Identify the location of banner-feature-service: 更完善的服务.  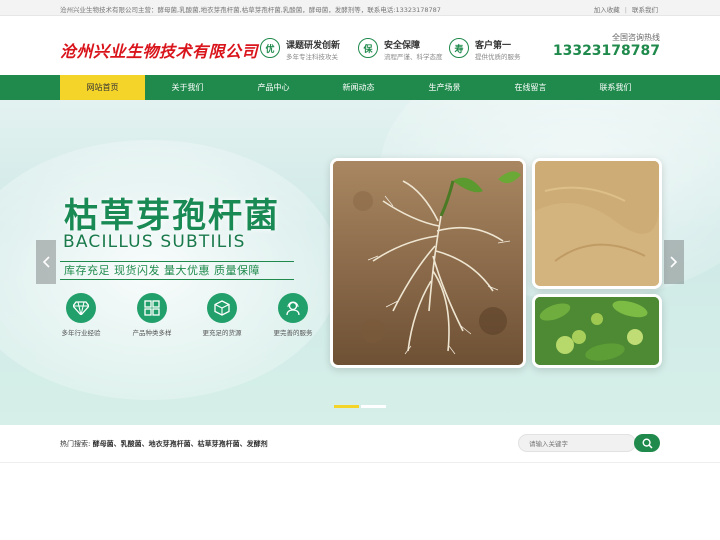
(293, 315).